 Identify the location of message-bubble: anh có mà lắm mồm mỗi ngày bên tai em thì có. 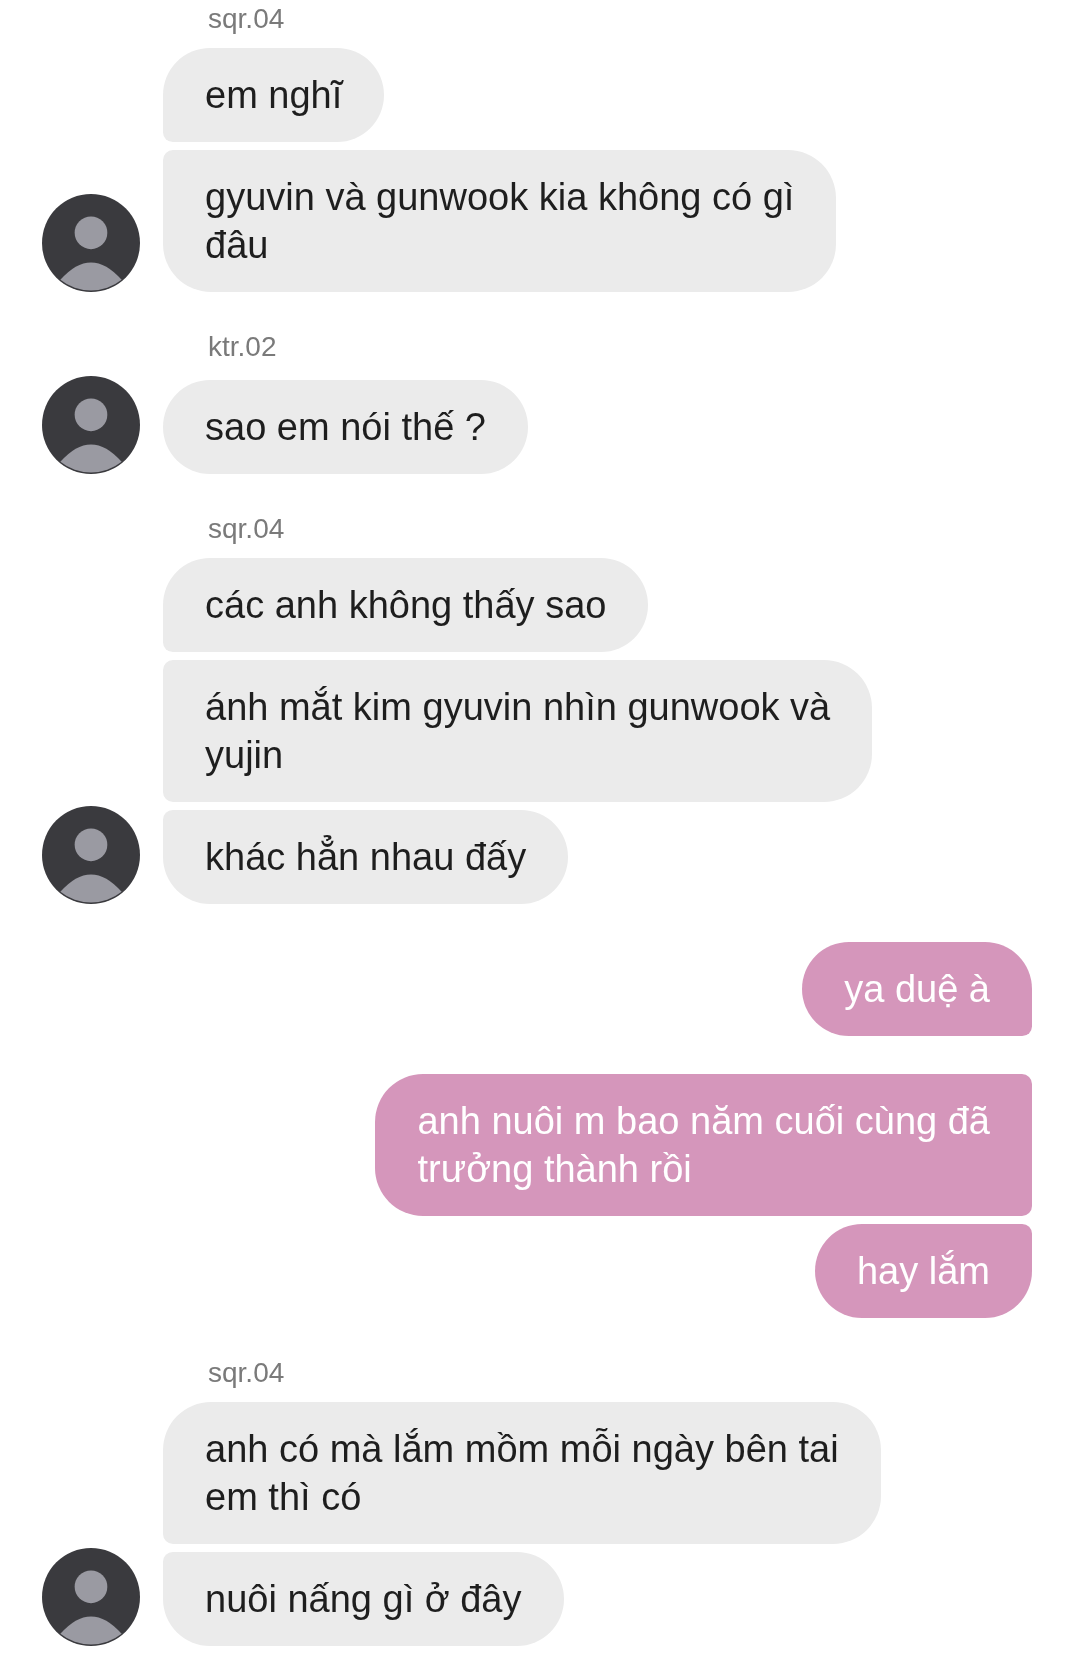
(522, 1473).